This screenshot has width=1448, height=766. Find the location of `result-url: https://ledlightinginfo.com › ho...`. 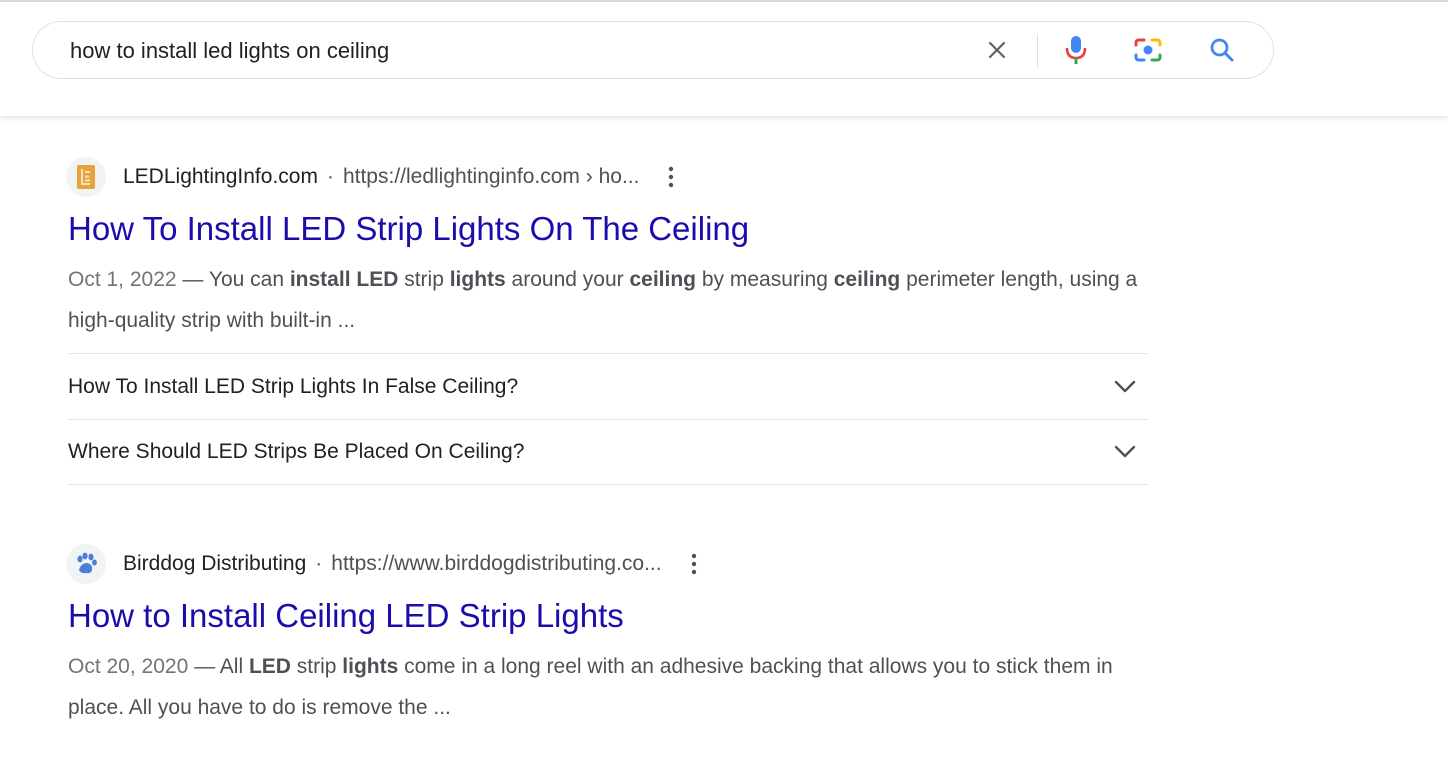

result-url: https://ledlightinginfo.com › ho... is located at coordinates (491, 177).